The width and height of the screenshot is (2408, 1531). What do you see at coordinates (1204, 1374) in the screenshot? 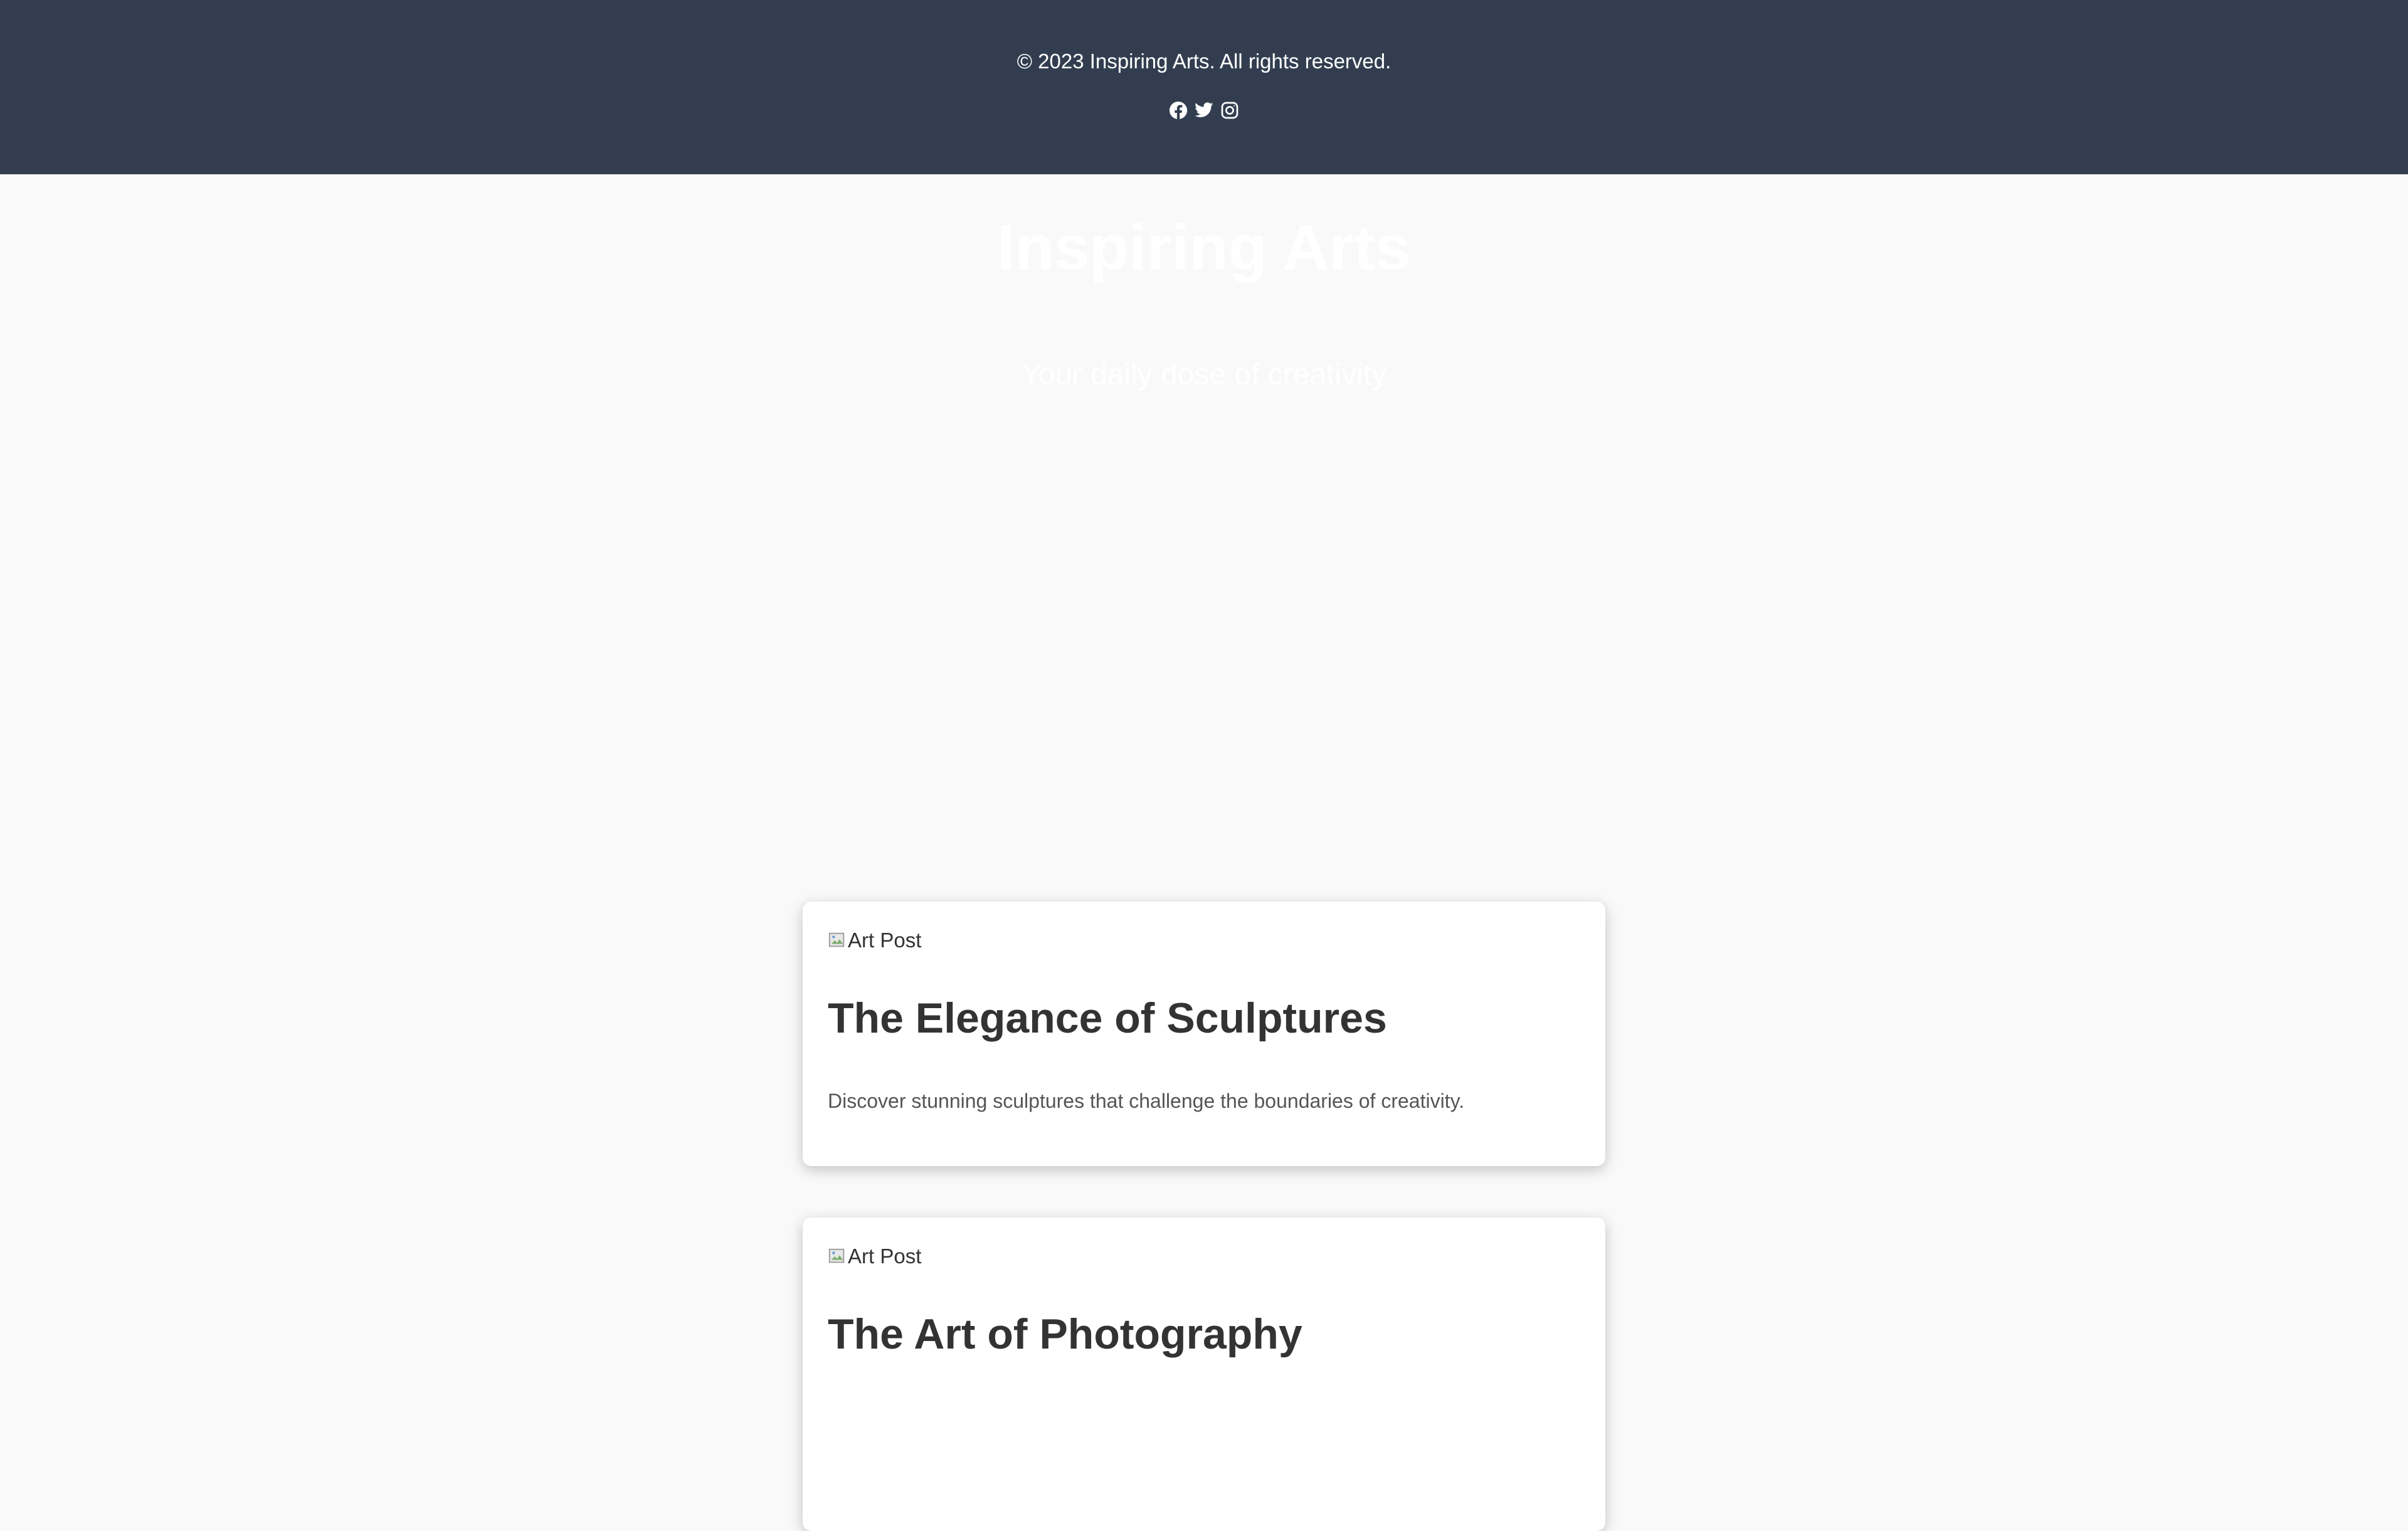
I see `post-card: Art Post The Art of Photography` at bounding box center [1204, 1374].